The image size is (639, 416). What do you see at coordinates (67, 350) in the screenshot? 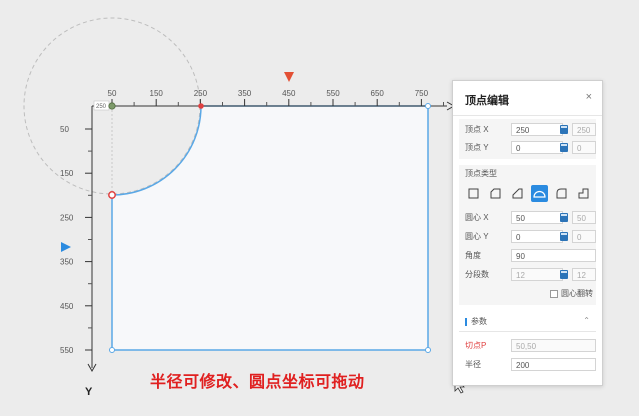
I see `y-tick-label: 550` at bounding box center [67, 350].